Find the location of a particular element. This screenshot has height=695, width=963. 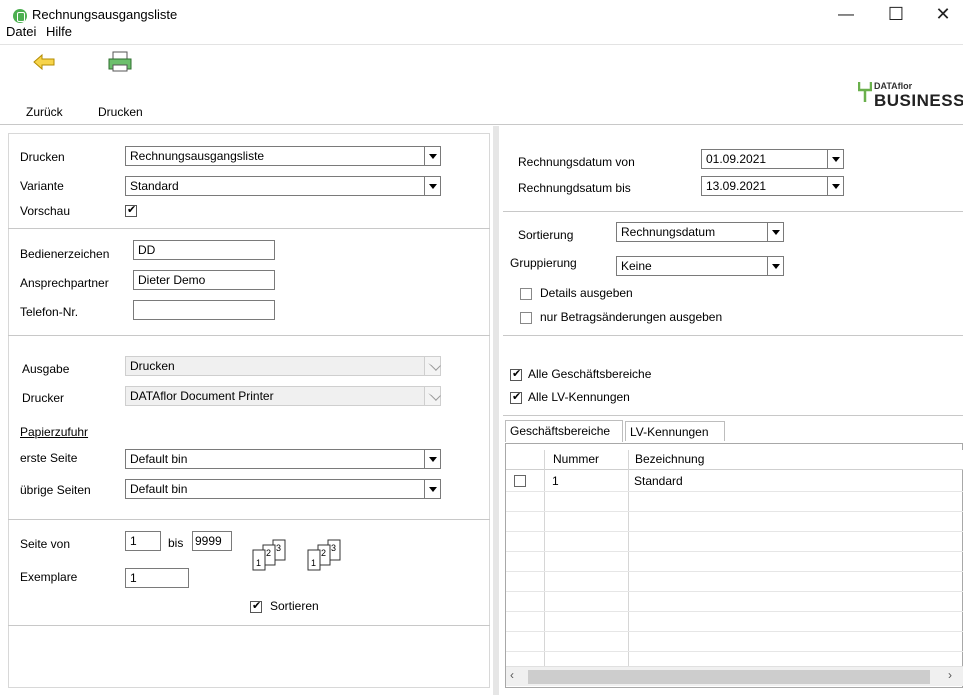

seite-von-value: 1 is located at coordinates (133, 541).